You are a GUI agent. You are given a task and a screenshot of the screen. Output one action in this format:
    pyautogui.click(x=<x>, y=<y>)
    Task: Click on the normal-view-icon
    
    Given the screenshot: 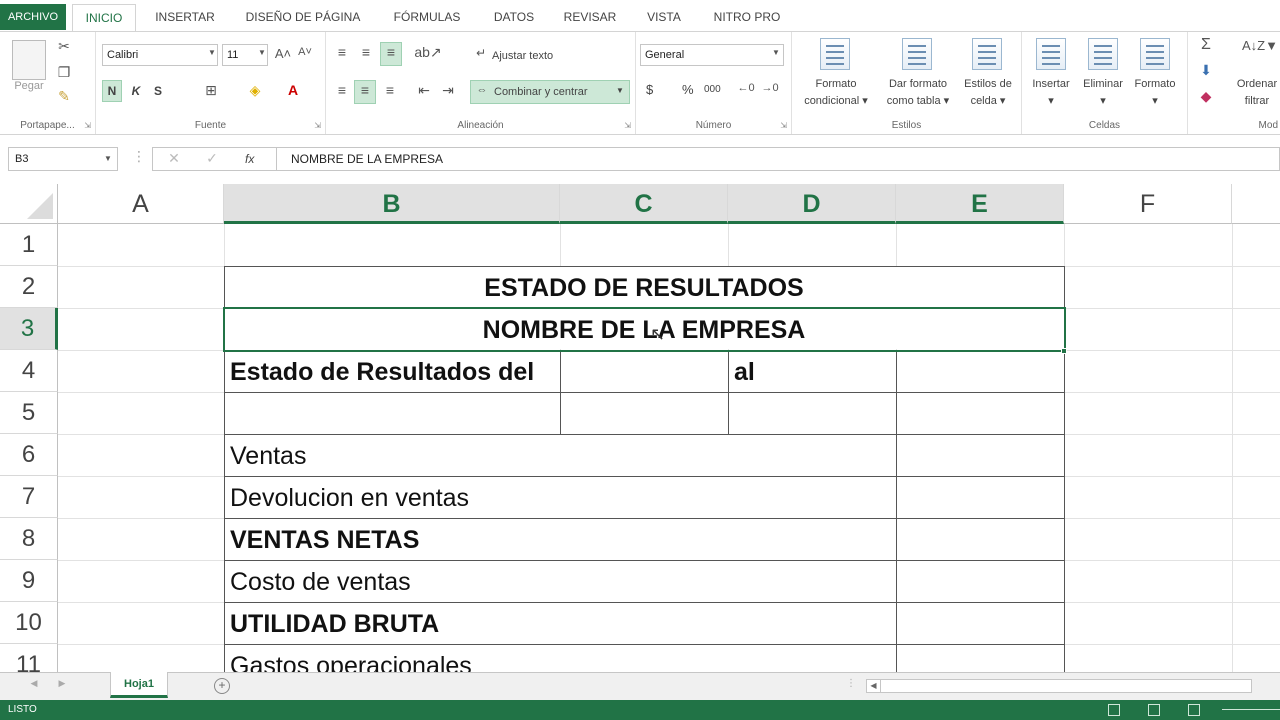 What is the action you would take?
    pyautogui.click(x=1114, y=710)
    